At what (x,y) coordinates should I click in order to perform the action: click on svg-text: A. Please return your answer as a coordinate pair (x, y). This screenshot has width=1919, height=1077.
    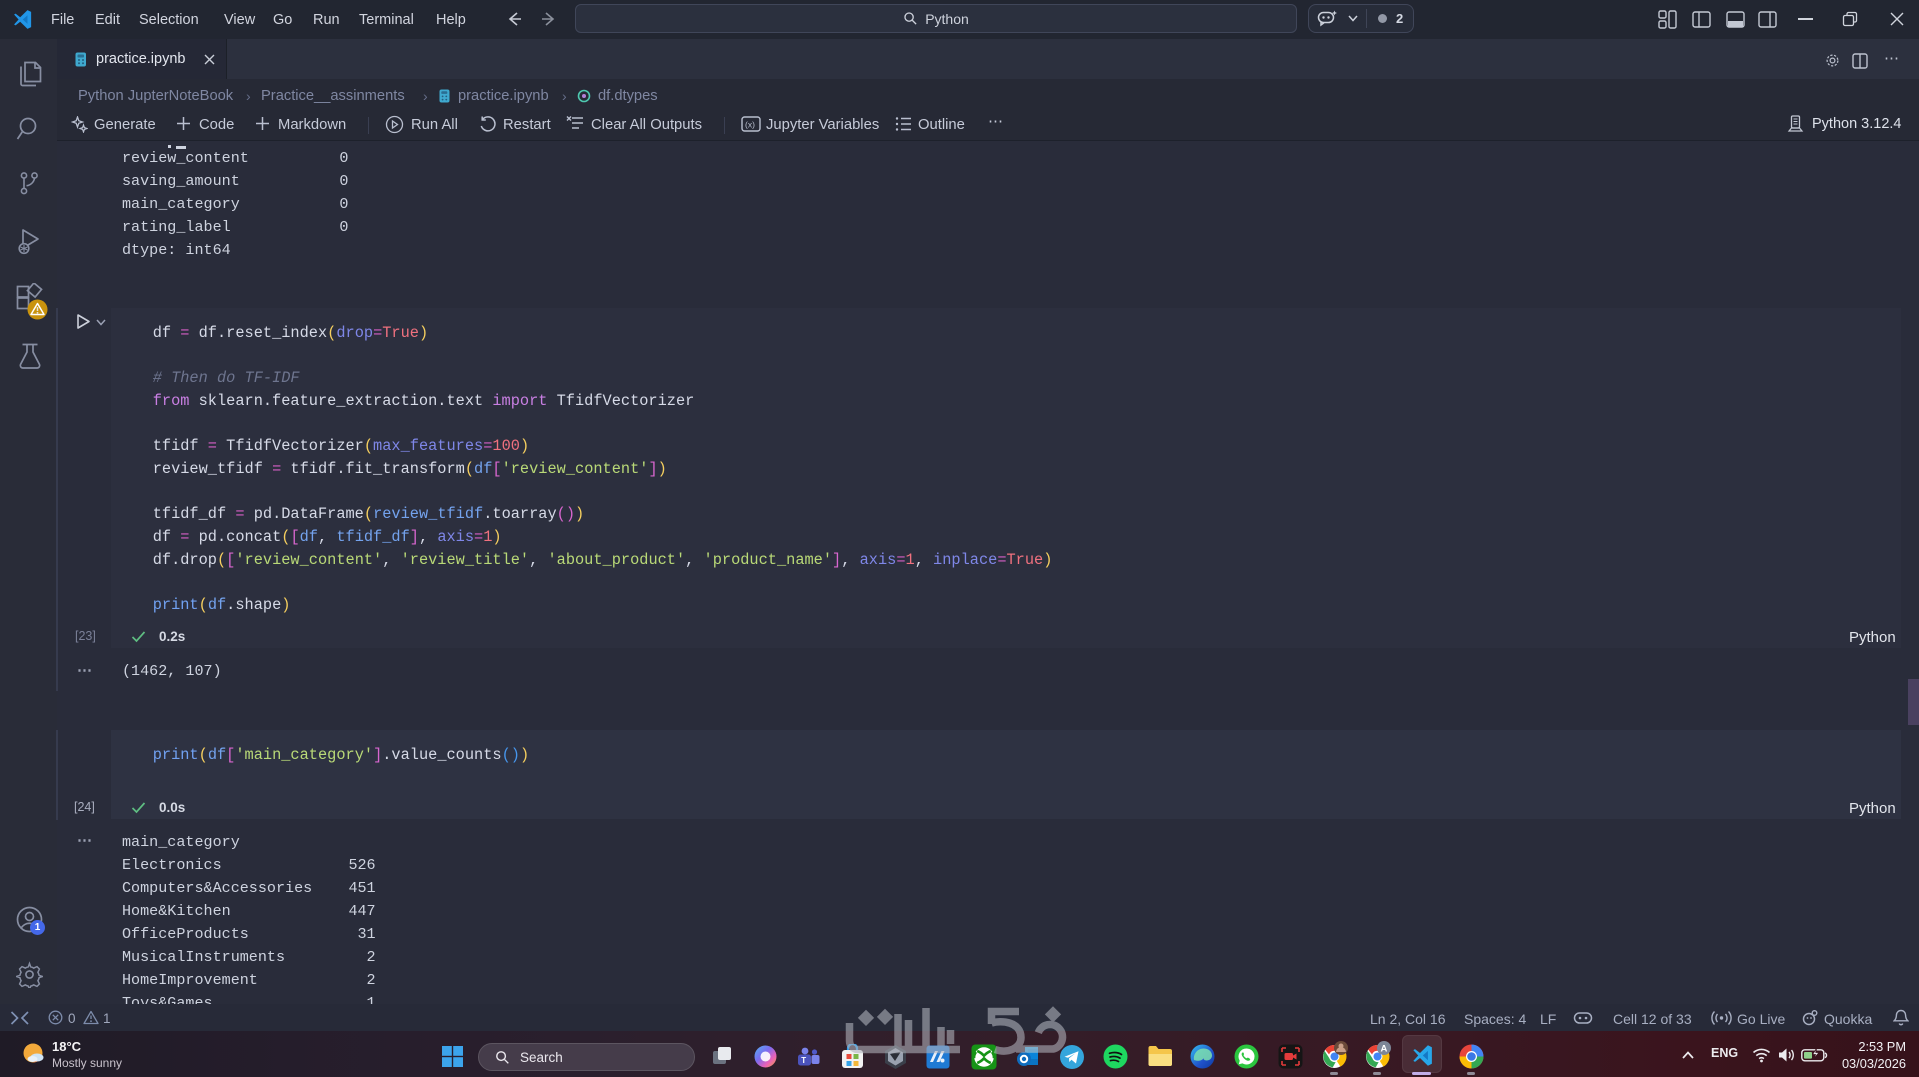
    Looking at the image, I should click on (1384, 1049).